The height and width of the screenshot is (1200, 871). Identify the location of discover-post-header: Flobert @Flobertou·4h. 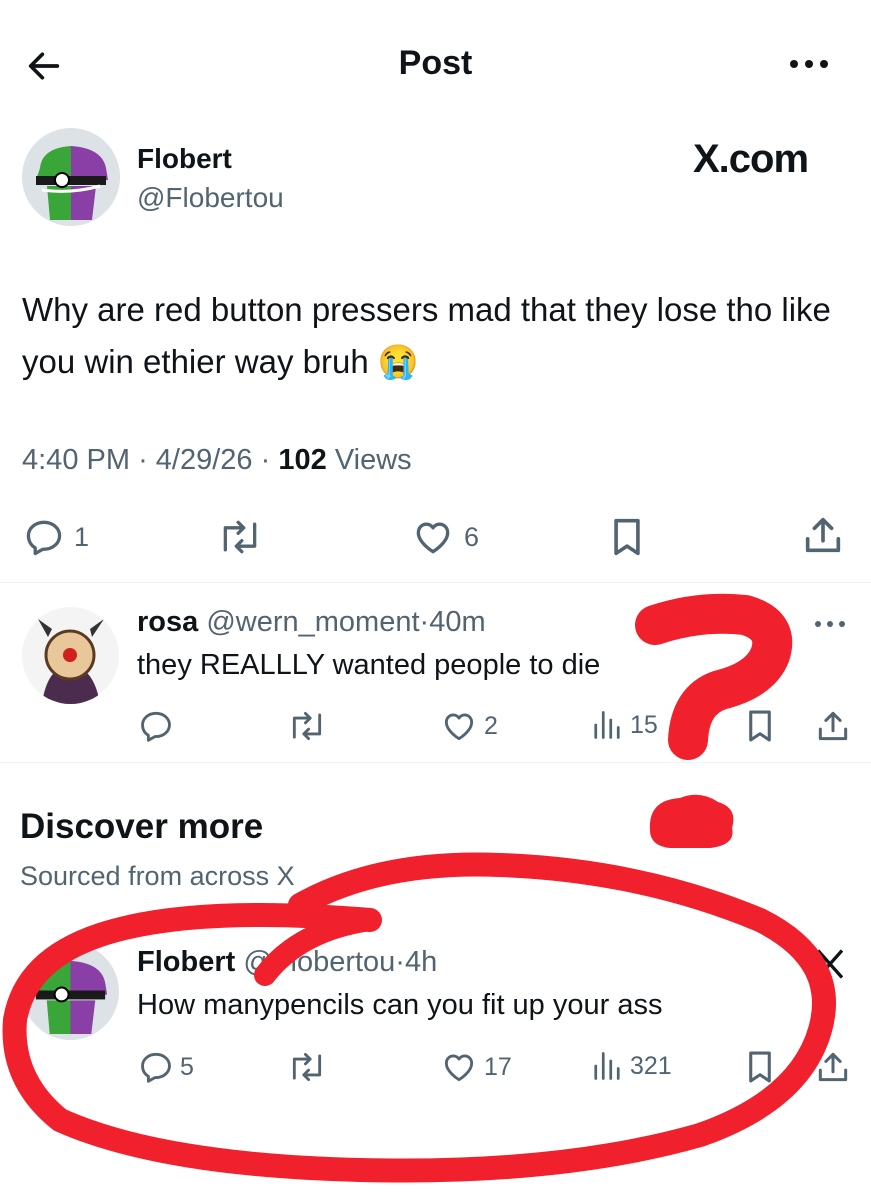
(287, 962).